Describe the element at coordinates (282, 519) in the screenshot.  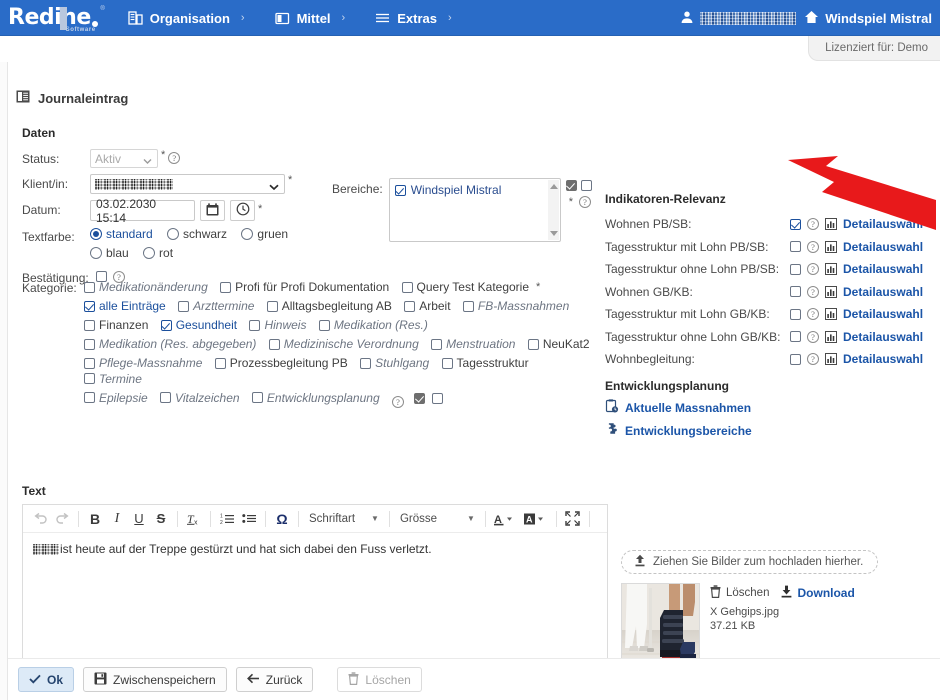
I see `special-character-button: Ω` at that location.